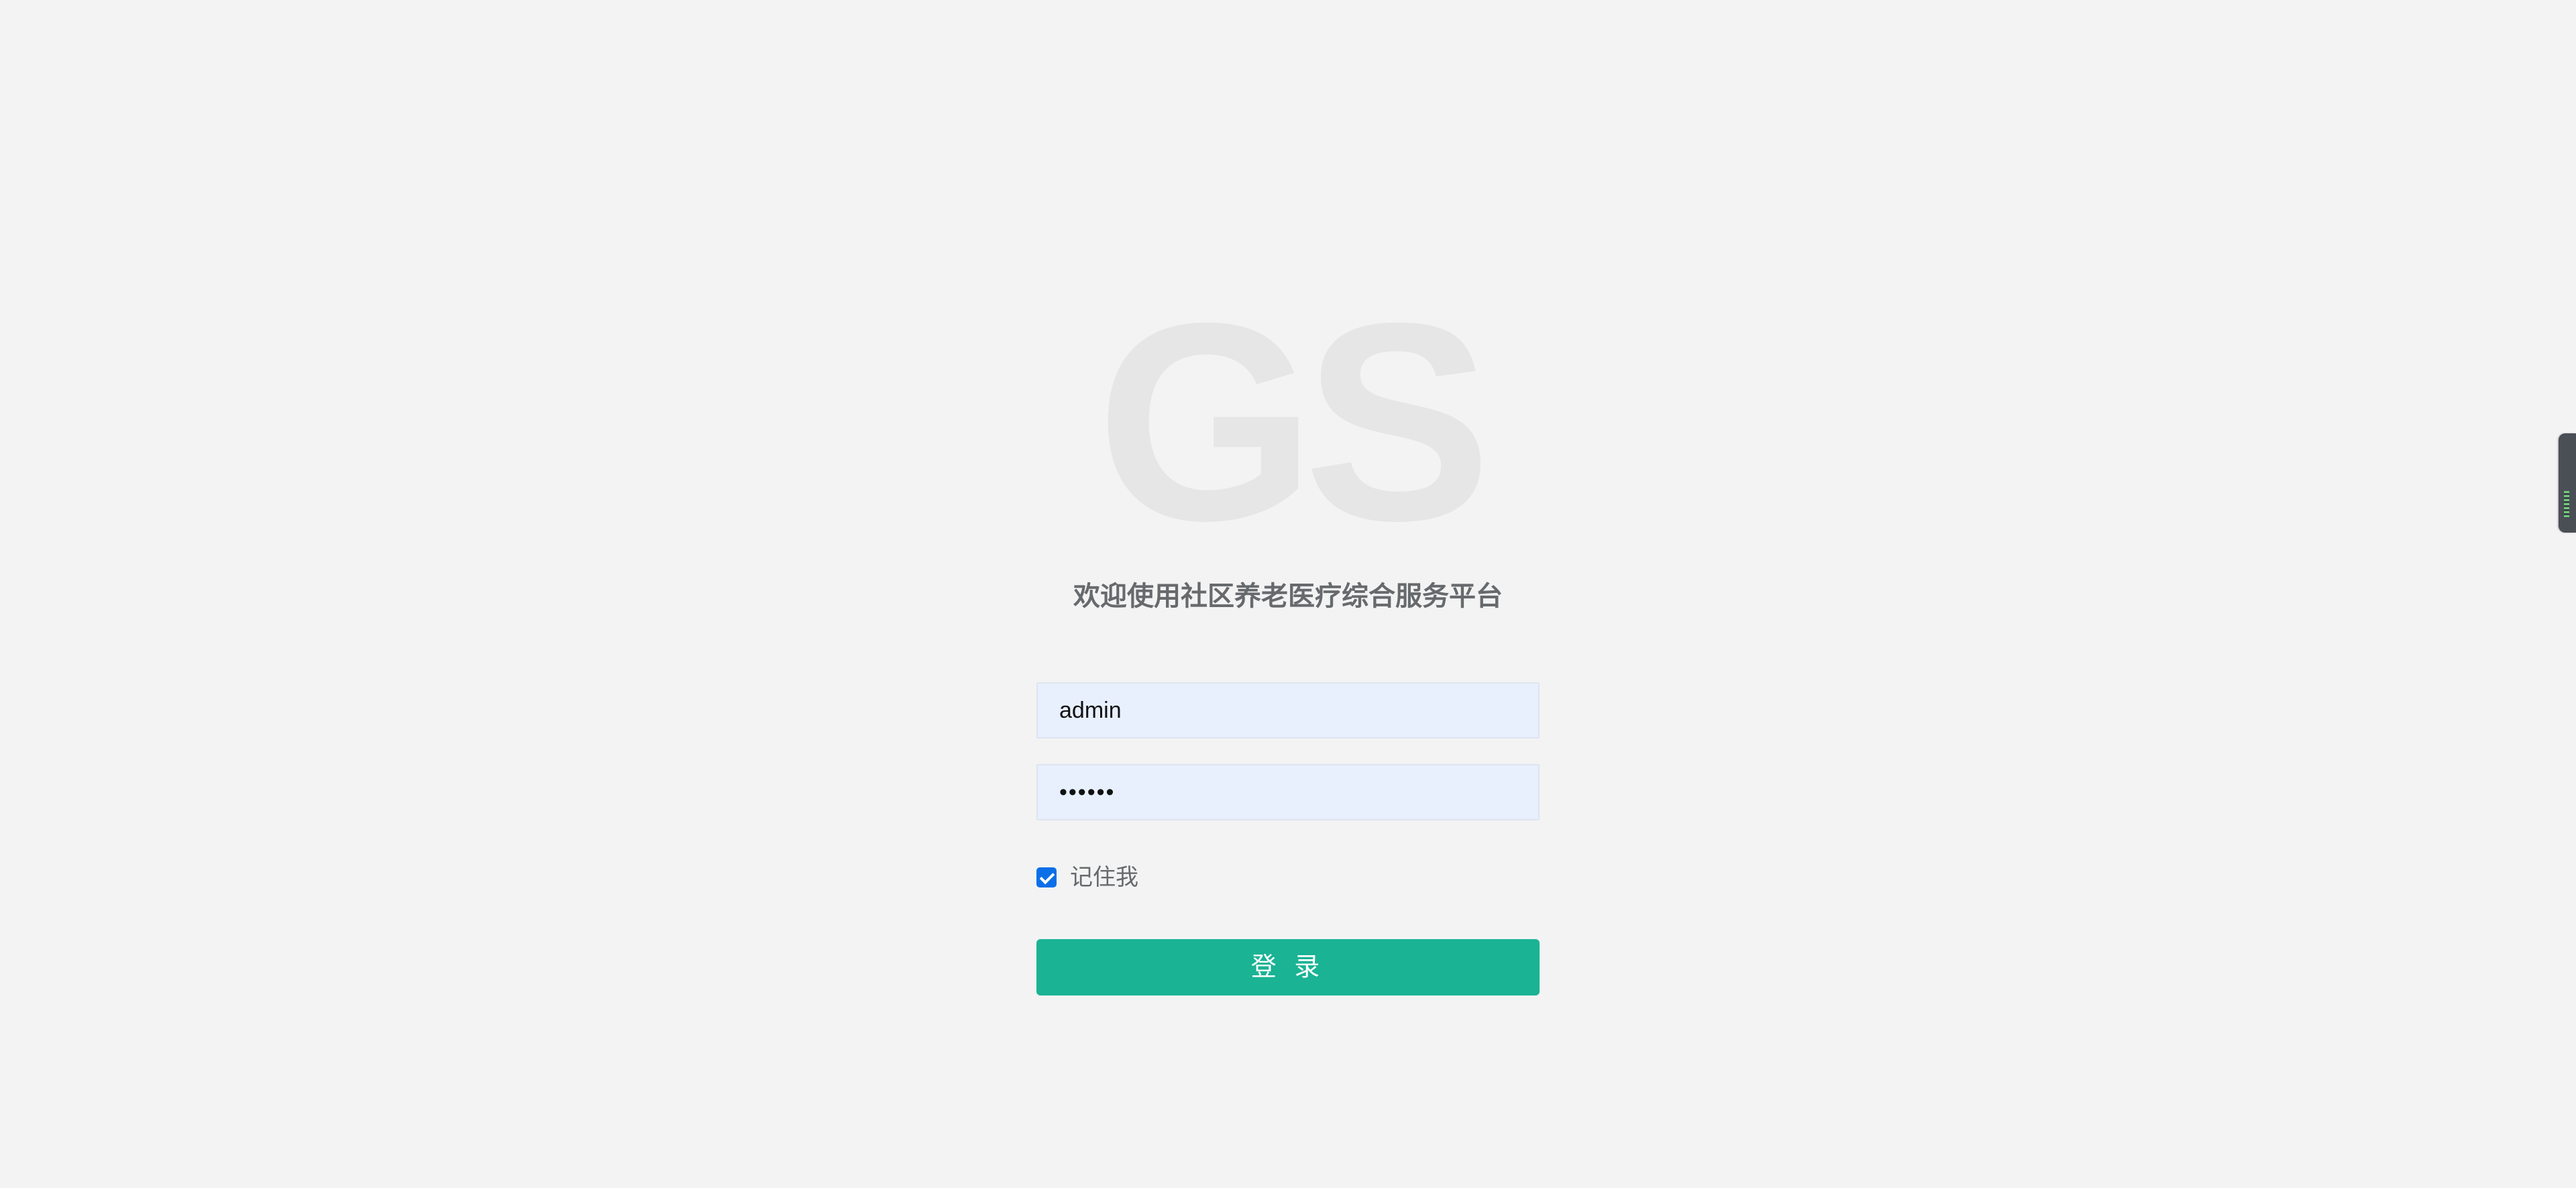 The width and height of the screenshot is (2576, 1188). I want to click on logo: GS, so click(1294, 422).